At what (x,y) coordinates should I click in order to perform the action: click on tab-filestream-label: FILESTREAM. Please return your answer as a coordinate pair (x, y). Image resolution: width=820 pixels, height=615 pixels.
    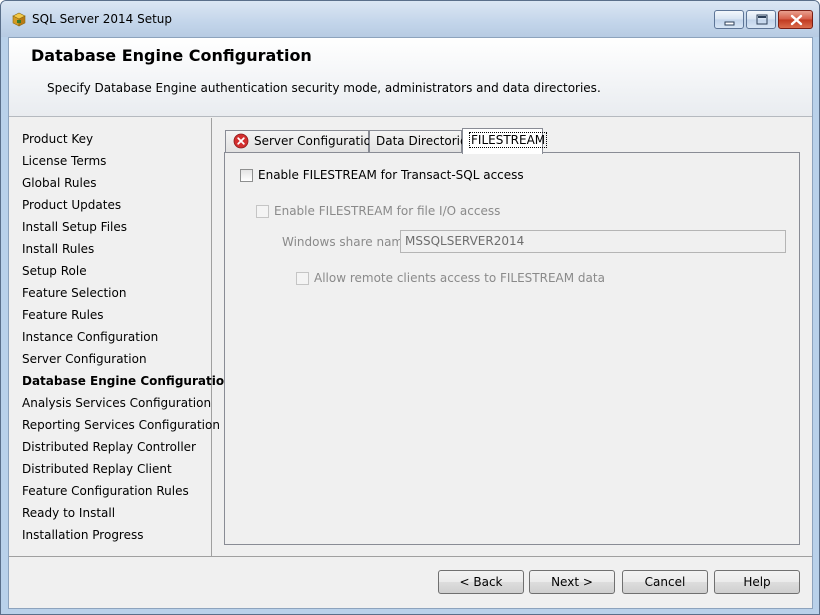
    Looking at the image, I should click on (508, 140).